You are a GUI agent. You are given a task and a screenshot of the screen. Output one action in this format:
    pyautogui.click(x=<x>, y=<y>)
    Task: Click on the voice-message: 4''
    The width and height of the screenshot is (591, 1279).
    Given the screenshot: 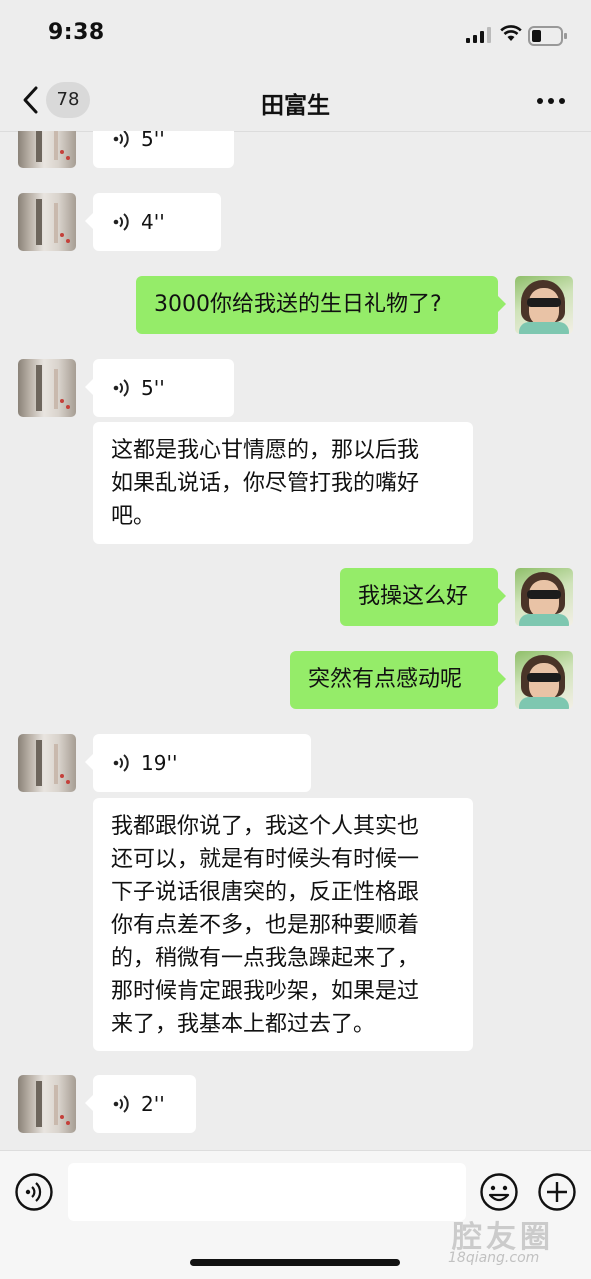 What is the action you would take?
    pyautogui.click(x=153, y=222)
    